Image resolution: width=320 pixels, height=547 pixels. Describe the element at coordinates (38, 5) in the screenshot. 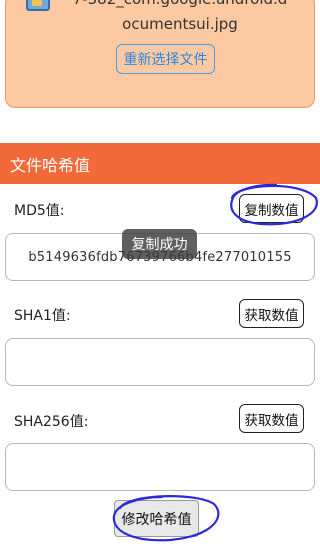

I see `image-file-icon` at that location.